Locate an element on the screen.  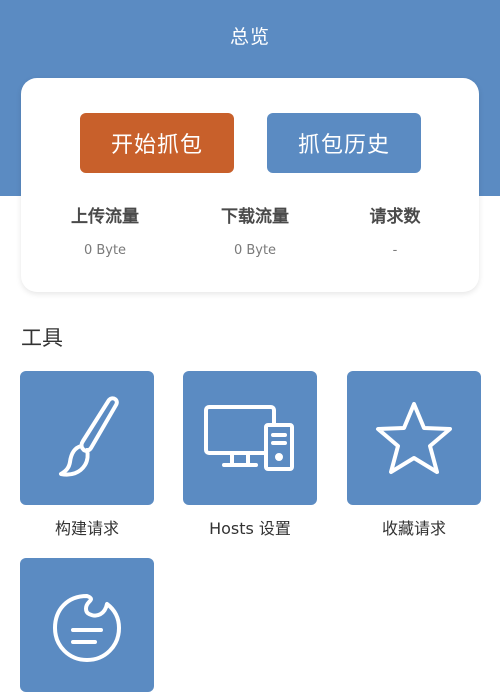
tool-build-request-tile is located at coordinates (87, 438).